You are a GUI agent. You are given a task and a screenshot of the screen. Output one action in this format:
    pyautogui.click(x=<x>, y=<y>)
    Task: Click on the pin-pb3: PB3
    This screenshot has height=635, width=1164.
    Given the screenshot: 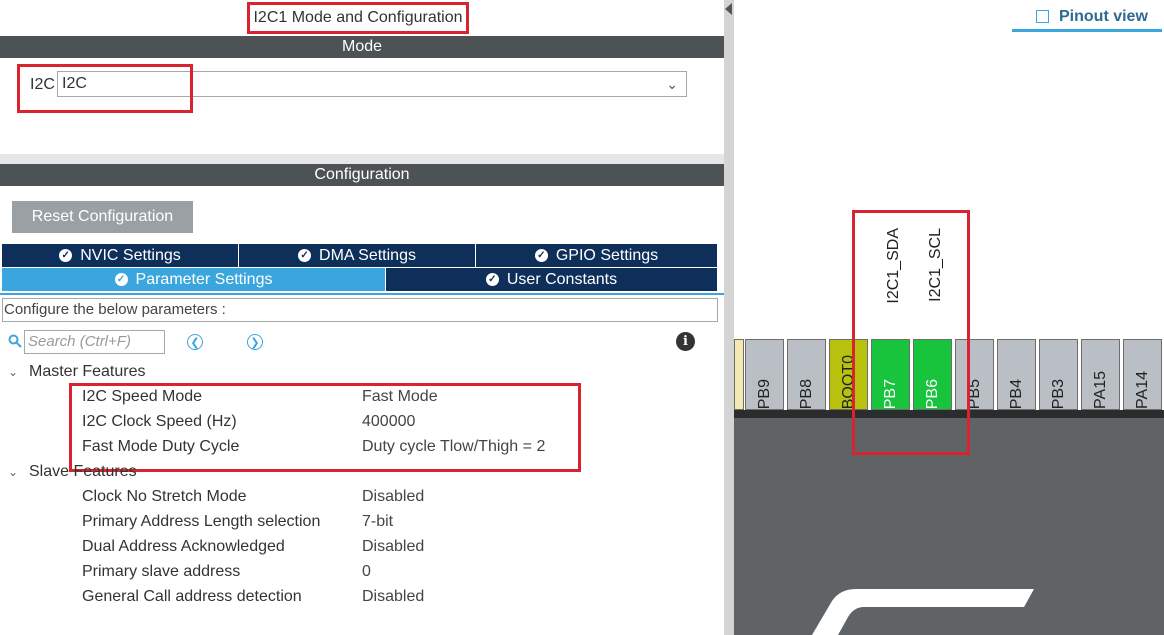 What is the action you would take?
    pyautogui.click(x=1058, y=374)
    